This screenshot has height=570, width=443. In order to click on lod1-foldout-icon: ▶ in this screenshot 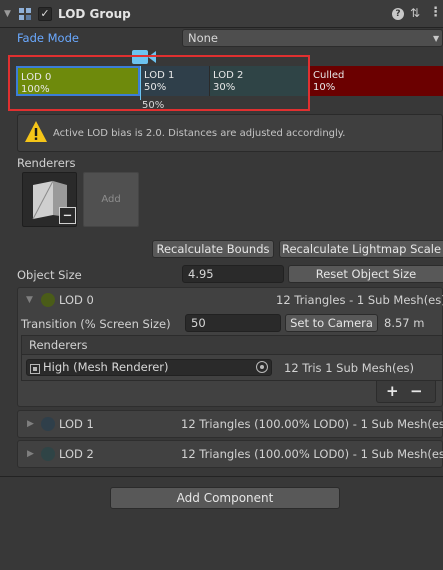, I will do `click(30, 424)`.